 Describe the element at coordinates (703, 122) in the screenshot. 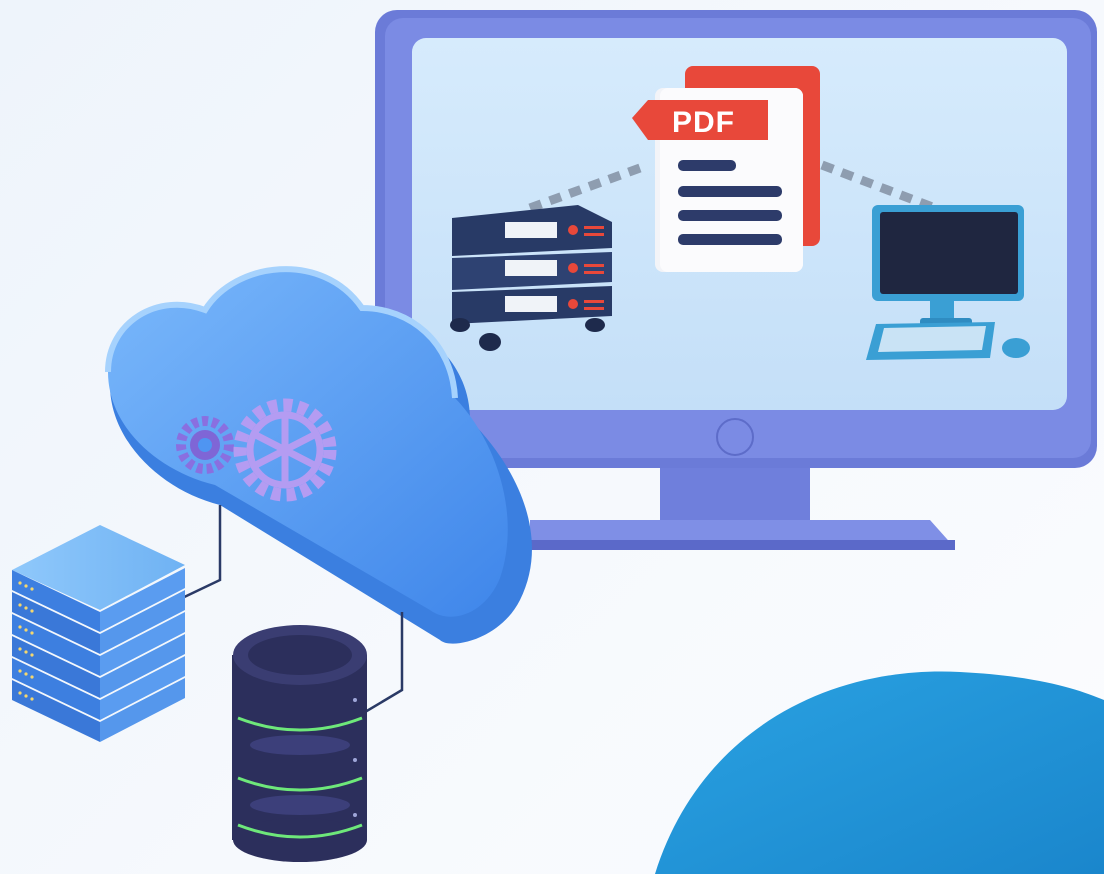

I see `pdf-badge-label: PDF` at that location.